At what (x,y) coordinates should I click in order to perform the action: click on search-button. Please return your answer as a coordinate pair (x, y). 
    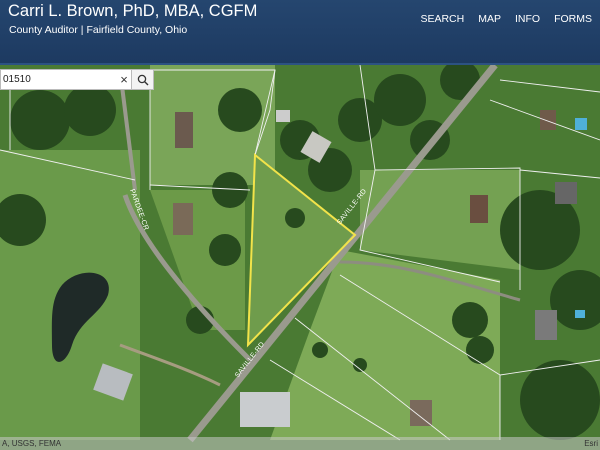
    Looking at the image, I should click on (143, 79).